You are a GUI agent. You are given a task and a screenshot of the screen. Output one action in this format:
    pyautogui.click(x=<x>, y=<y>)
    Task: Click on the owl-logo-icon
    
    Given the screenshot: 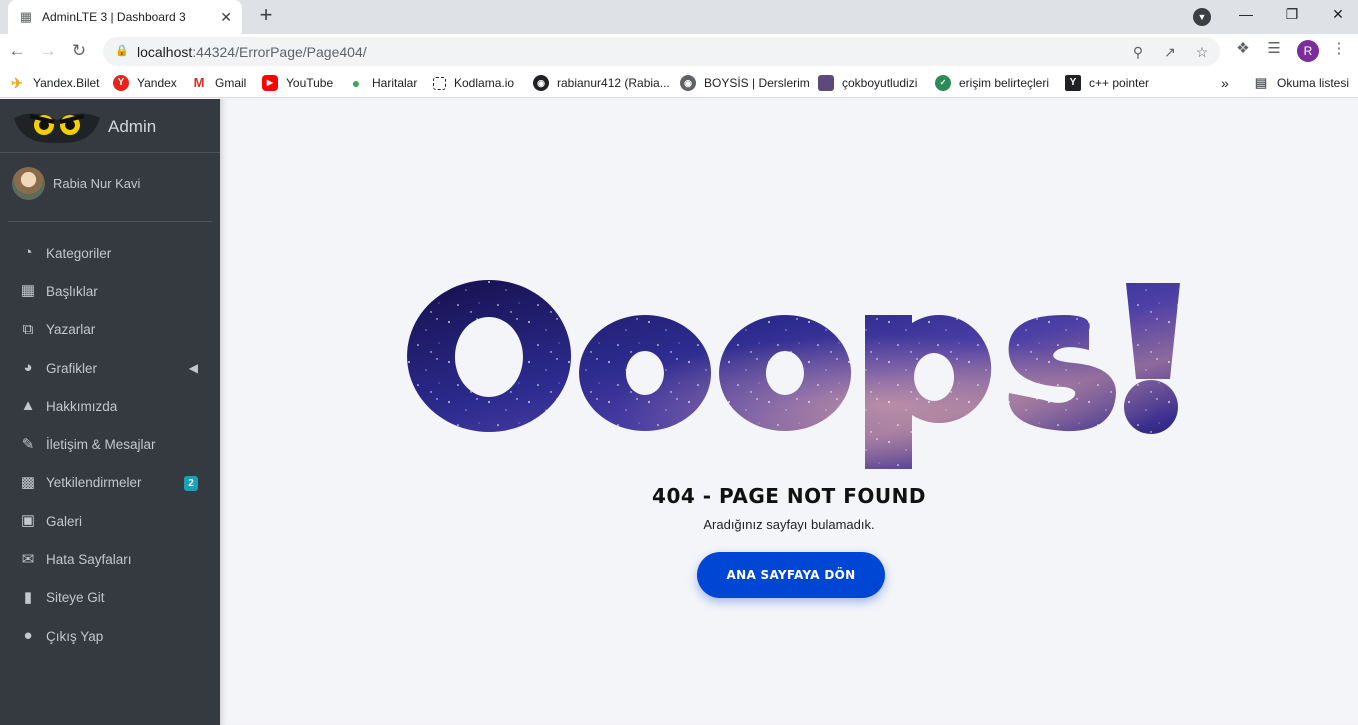 What is the action you would take?
    pyautogui.click(x=57, y=128)
    